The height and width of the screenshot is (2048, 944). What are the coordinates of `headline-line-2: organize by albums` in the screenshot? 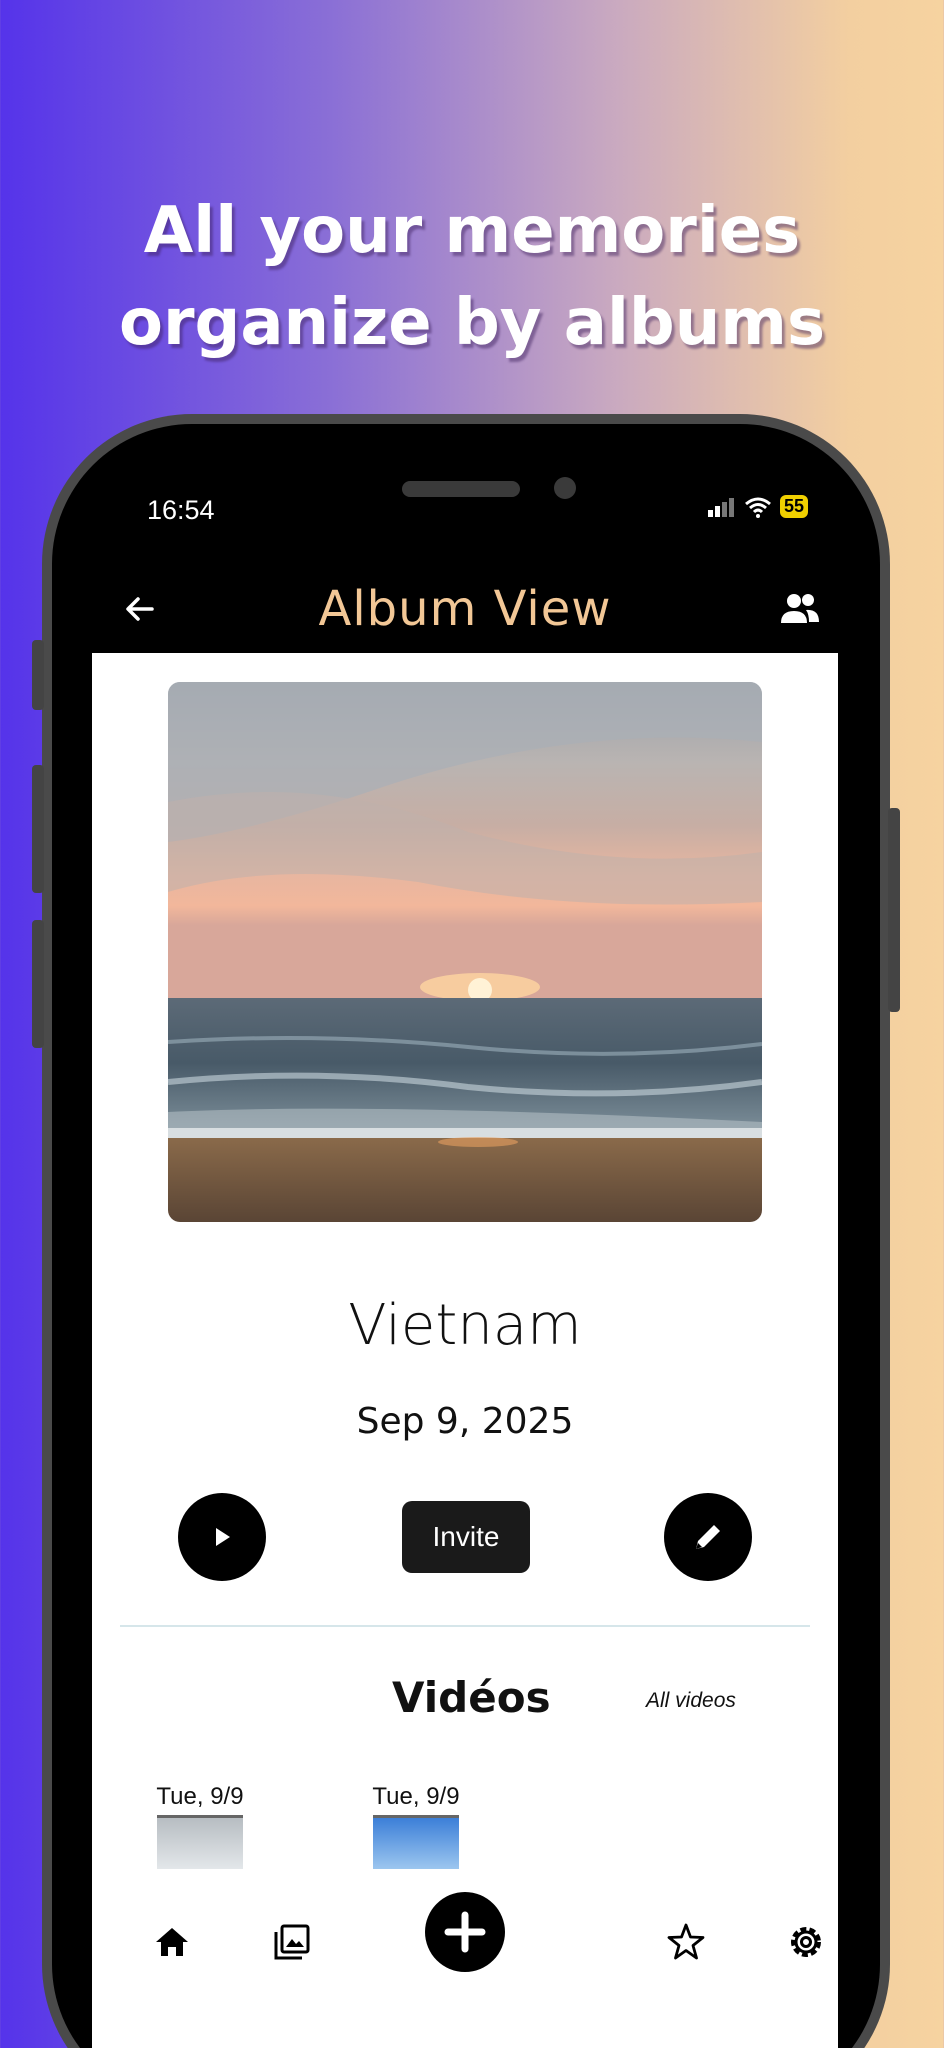 It's located at (472, 323).